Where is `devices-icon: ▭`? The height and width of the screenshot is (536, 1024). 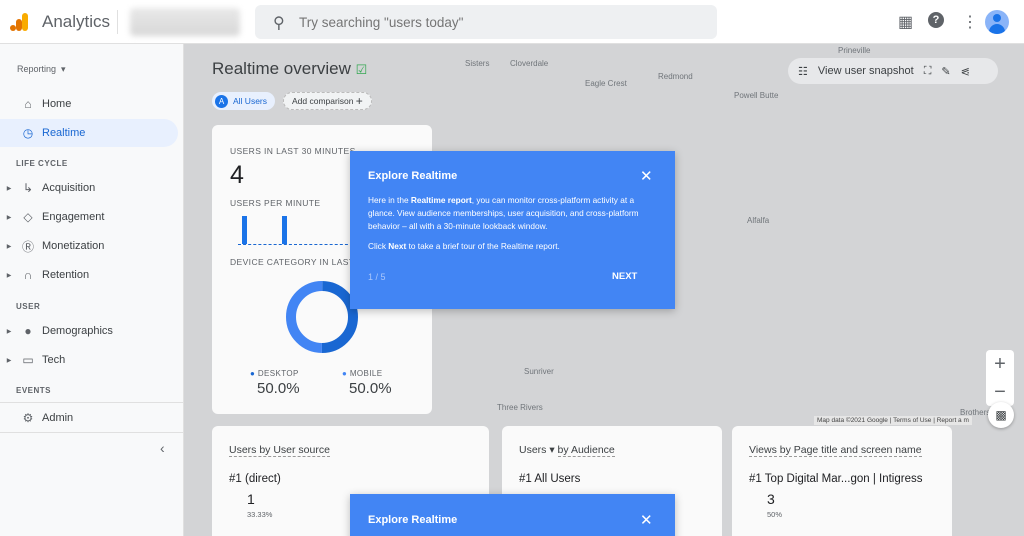 devices-icon: ▭ is located at coordinates (28, 360).